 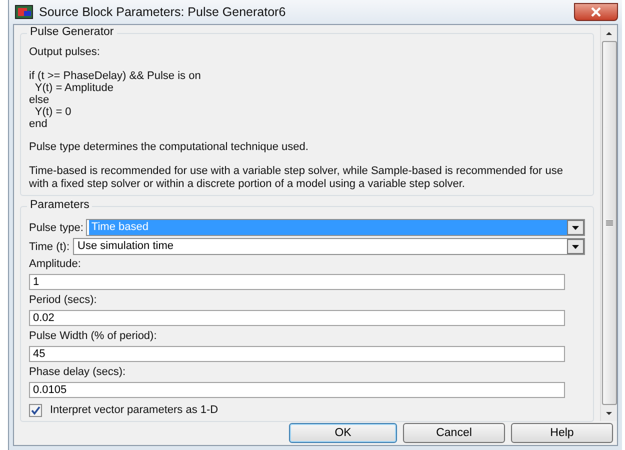 I want to click on input-field: 0.02, so click(x=297, y=318).